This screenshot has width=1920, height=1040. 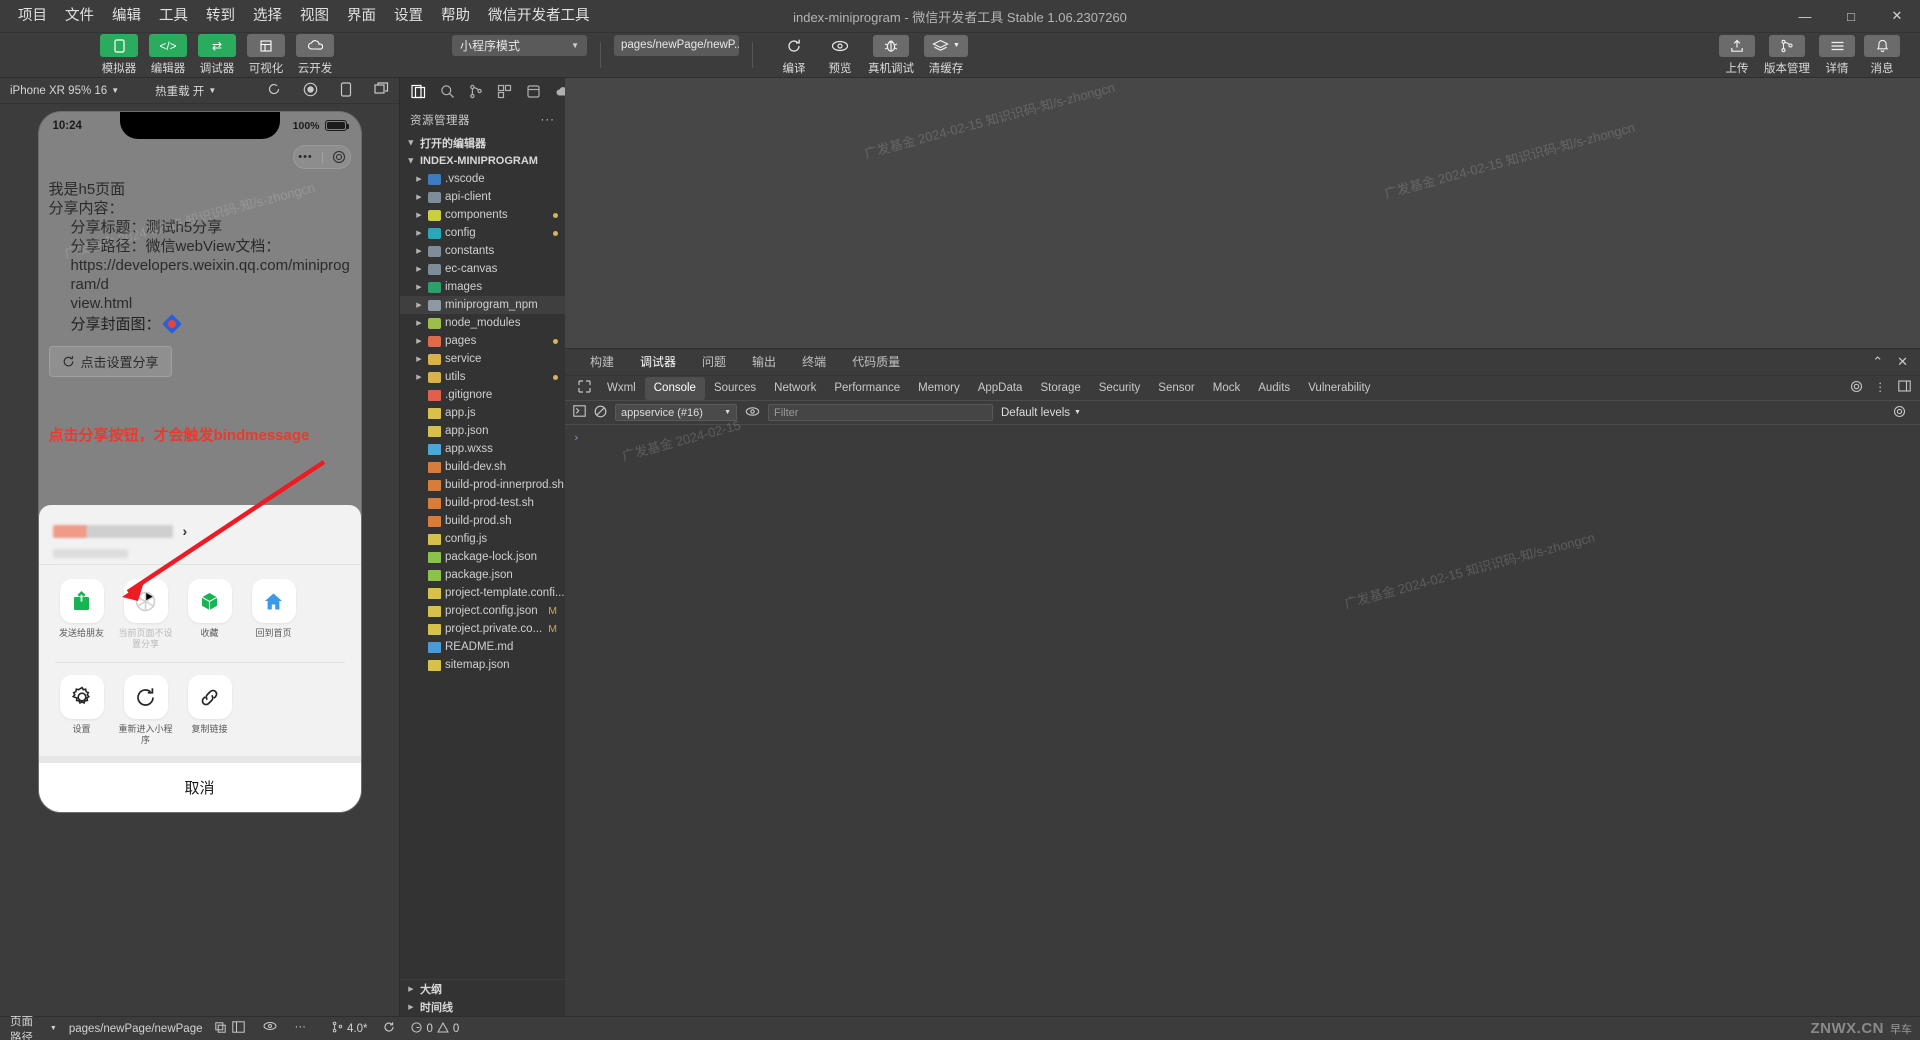 What do you see at coordinates (119, 55) in the screenshot?
I see `mode-simulator: 模拟器` at bounding box center [119, 55].